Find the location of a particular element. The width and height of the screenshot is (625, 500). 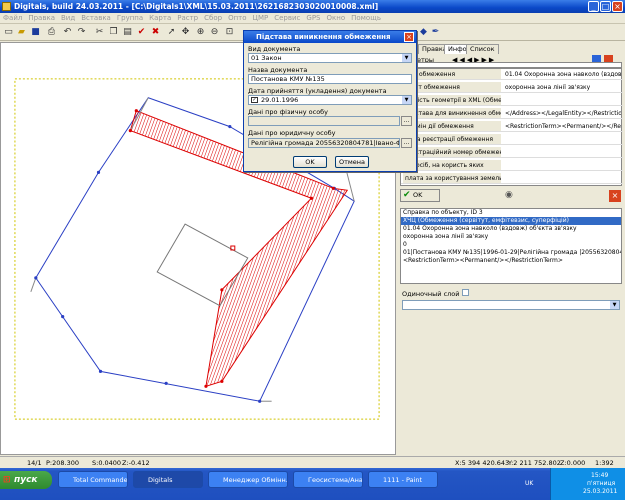

single-layer-label: Одиночный слой is located at coordinates (431, 294).